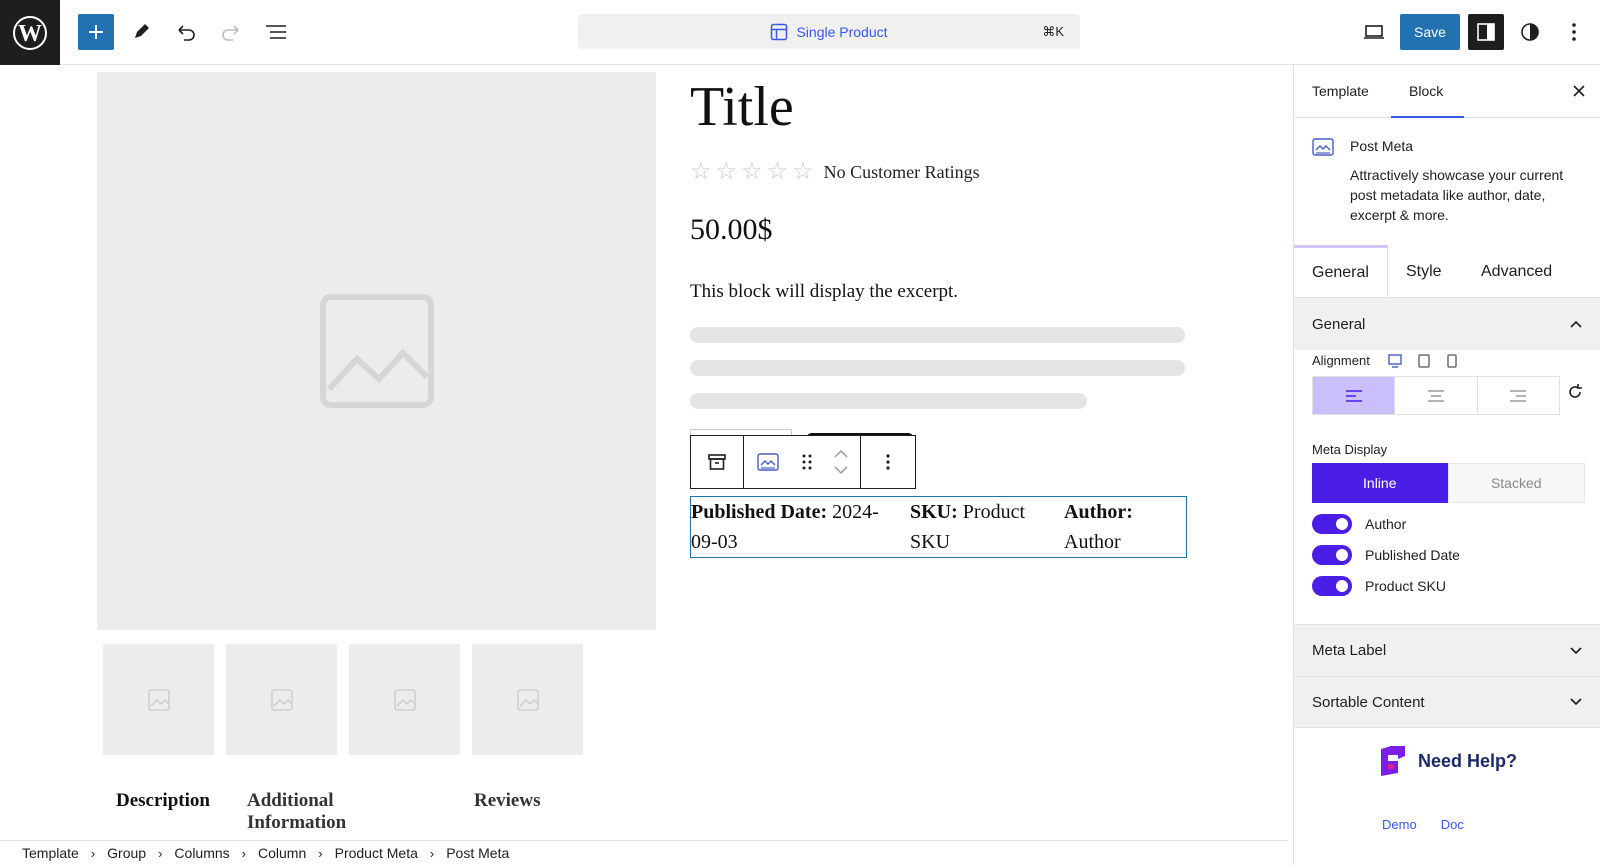 This screenshot has height=865, width=1600. Describe the element at coordinates (296, 812) in the screenshot. I see `tab-additional-information: Additional Information` at that location.